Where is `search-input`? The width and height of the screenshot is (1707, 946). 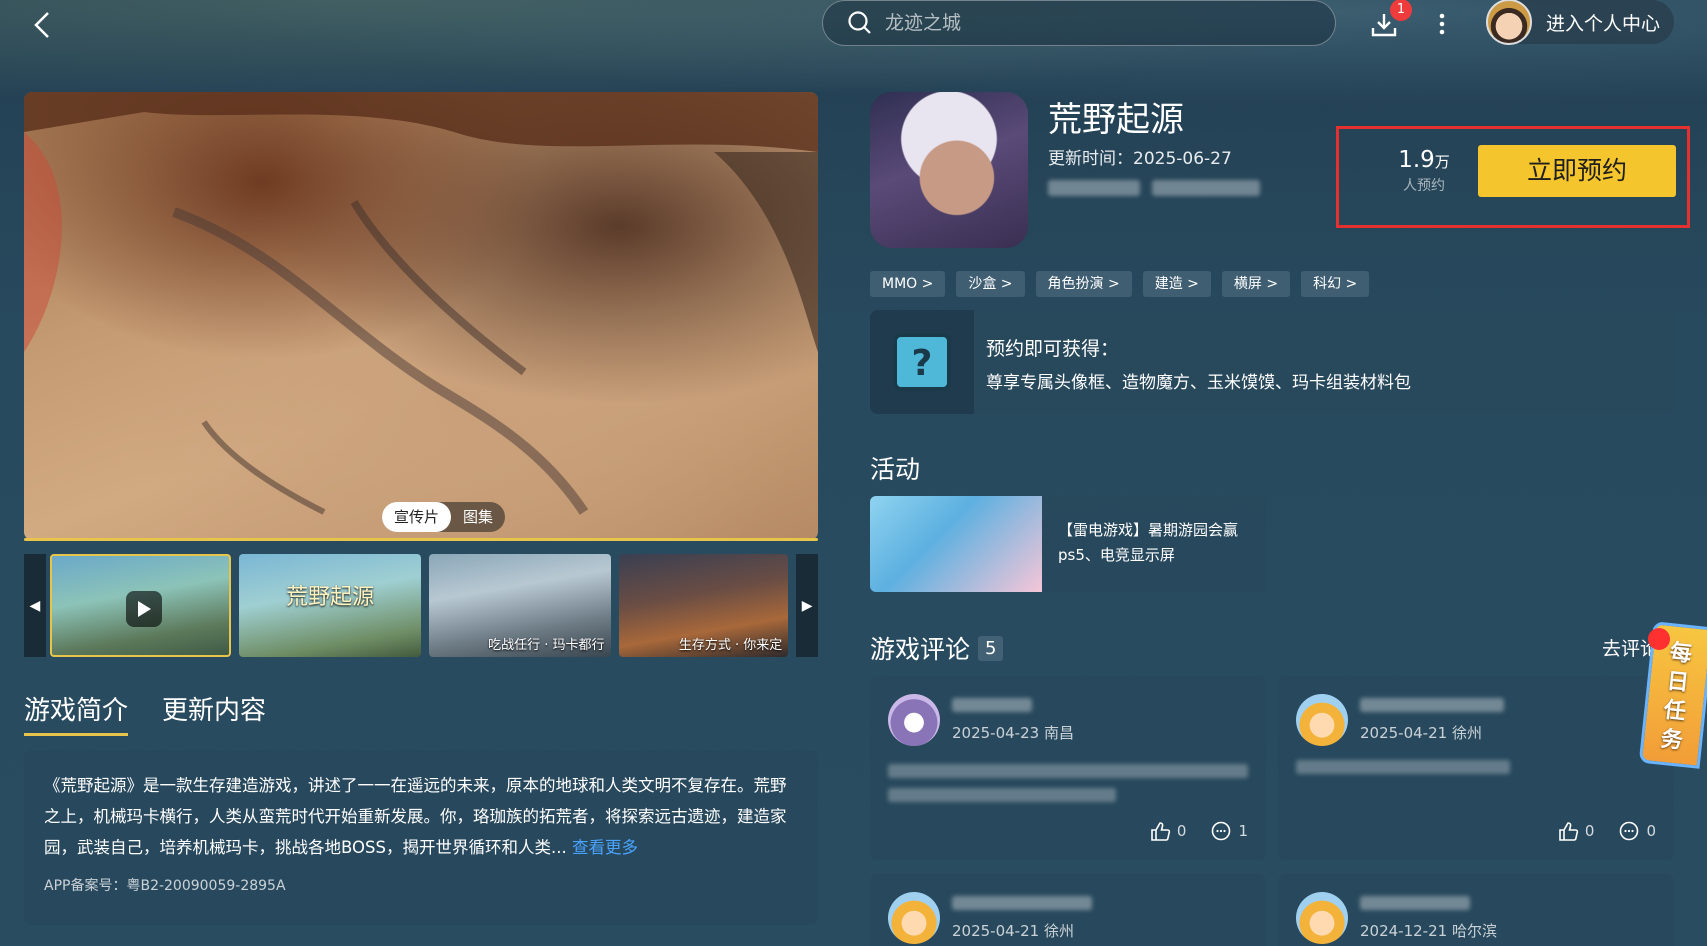
search-input is located at coordinates (1095, 23).